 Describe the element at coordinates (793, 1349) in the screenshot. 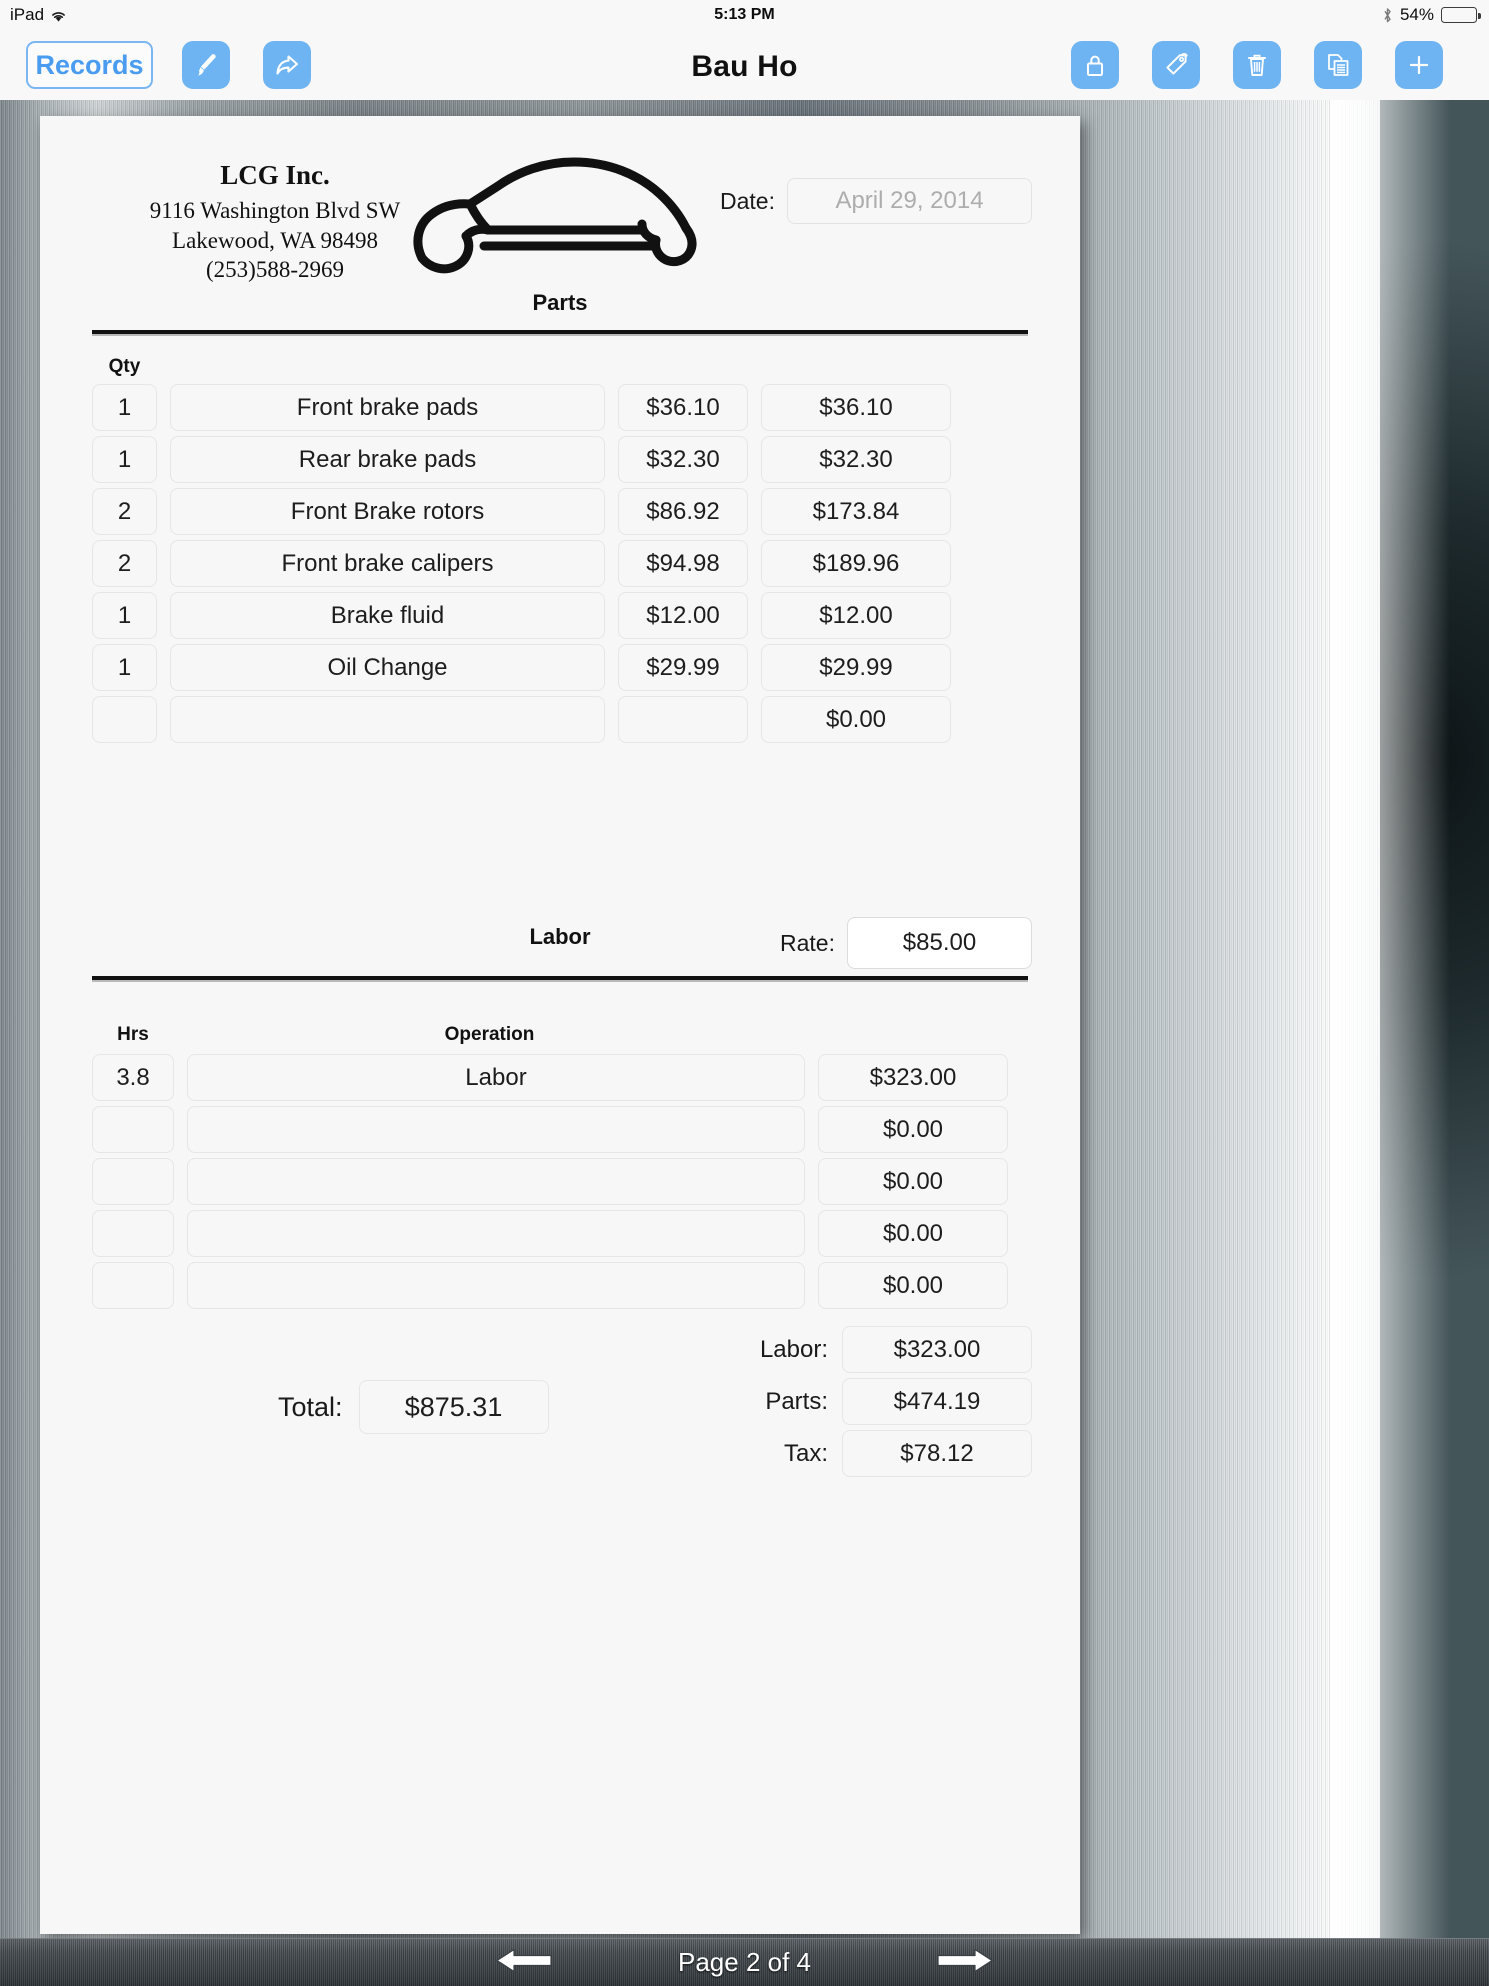

I see `labor-total-label: Labor:` at that location.